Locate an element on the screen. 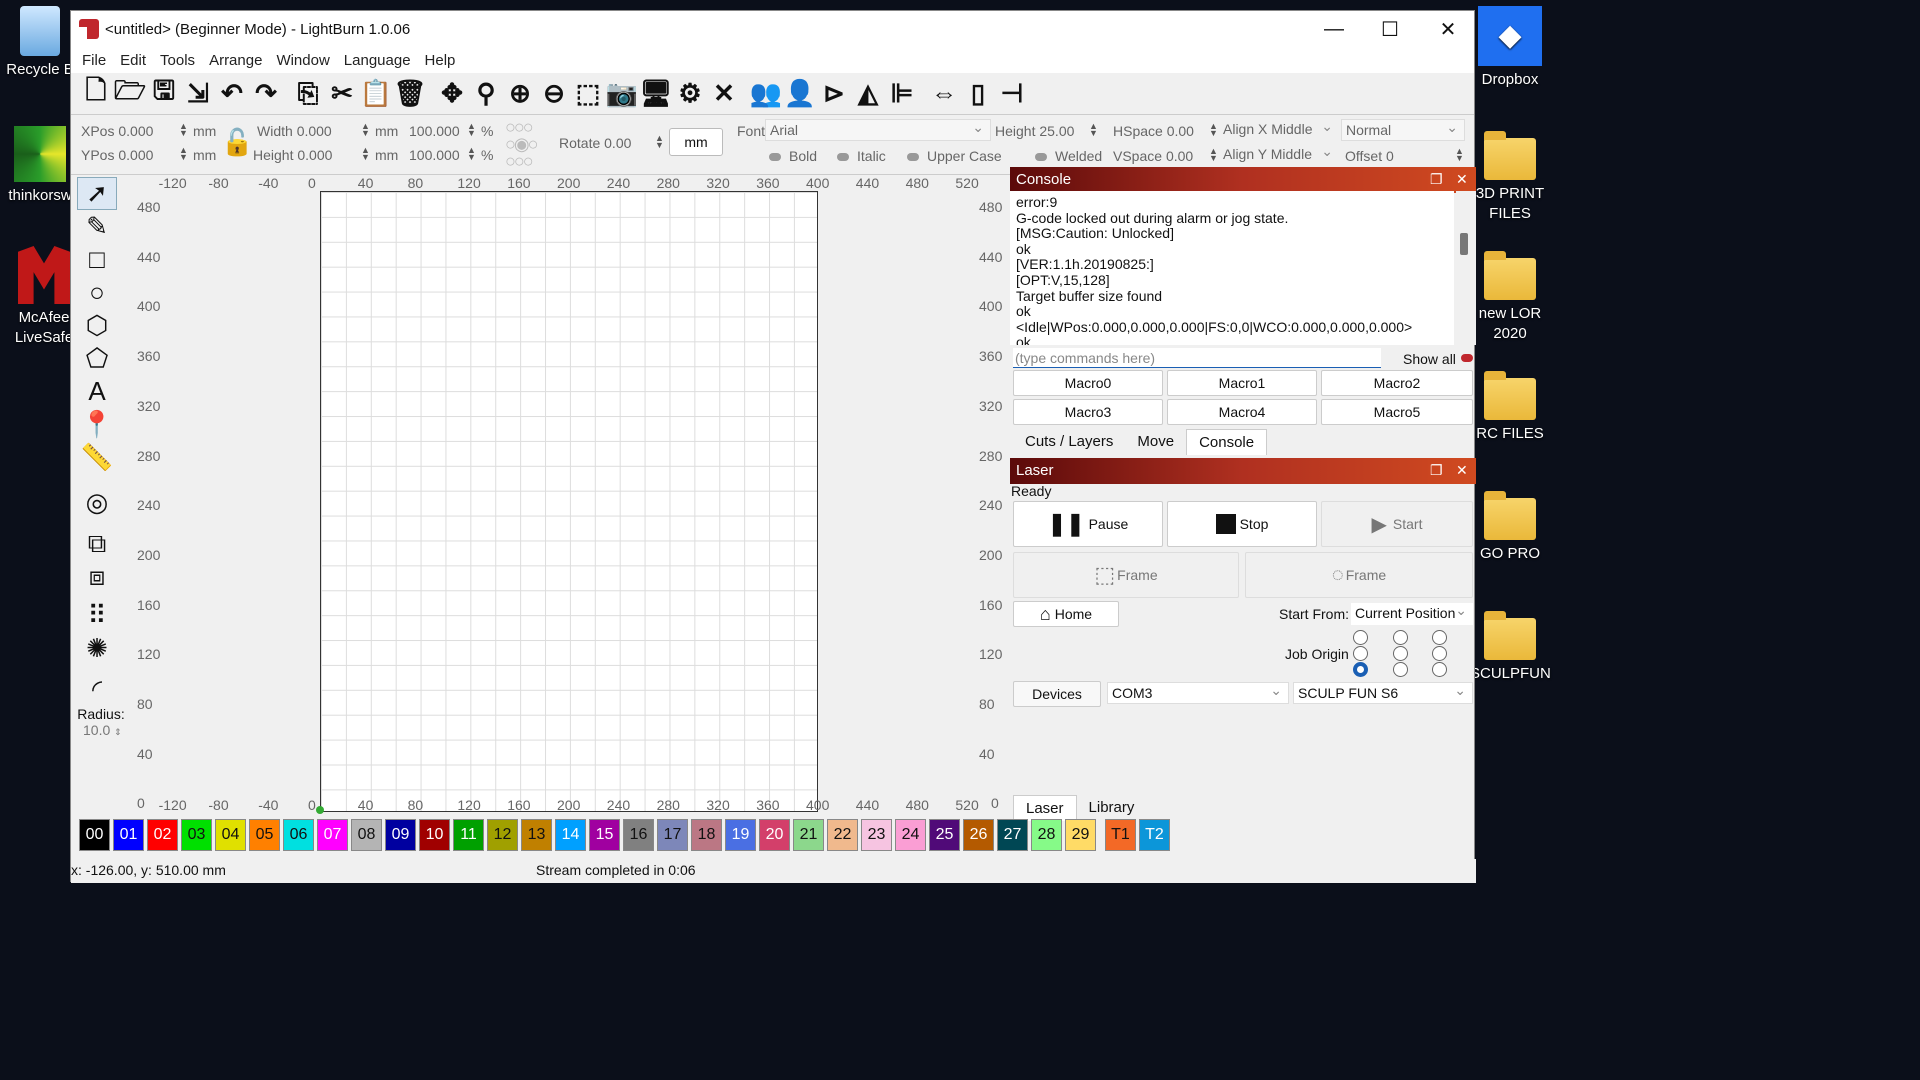 The height and width of the screenshot is (1080, 1920). layer-swatch-05: 05 is located at coordinates (264, 835).